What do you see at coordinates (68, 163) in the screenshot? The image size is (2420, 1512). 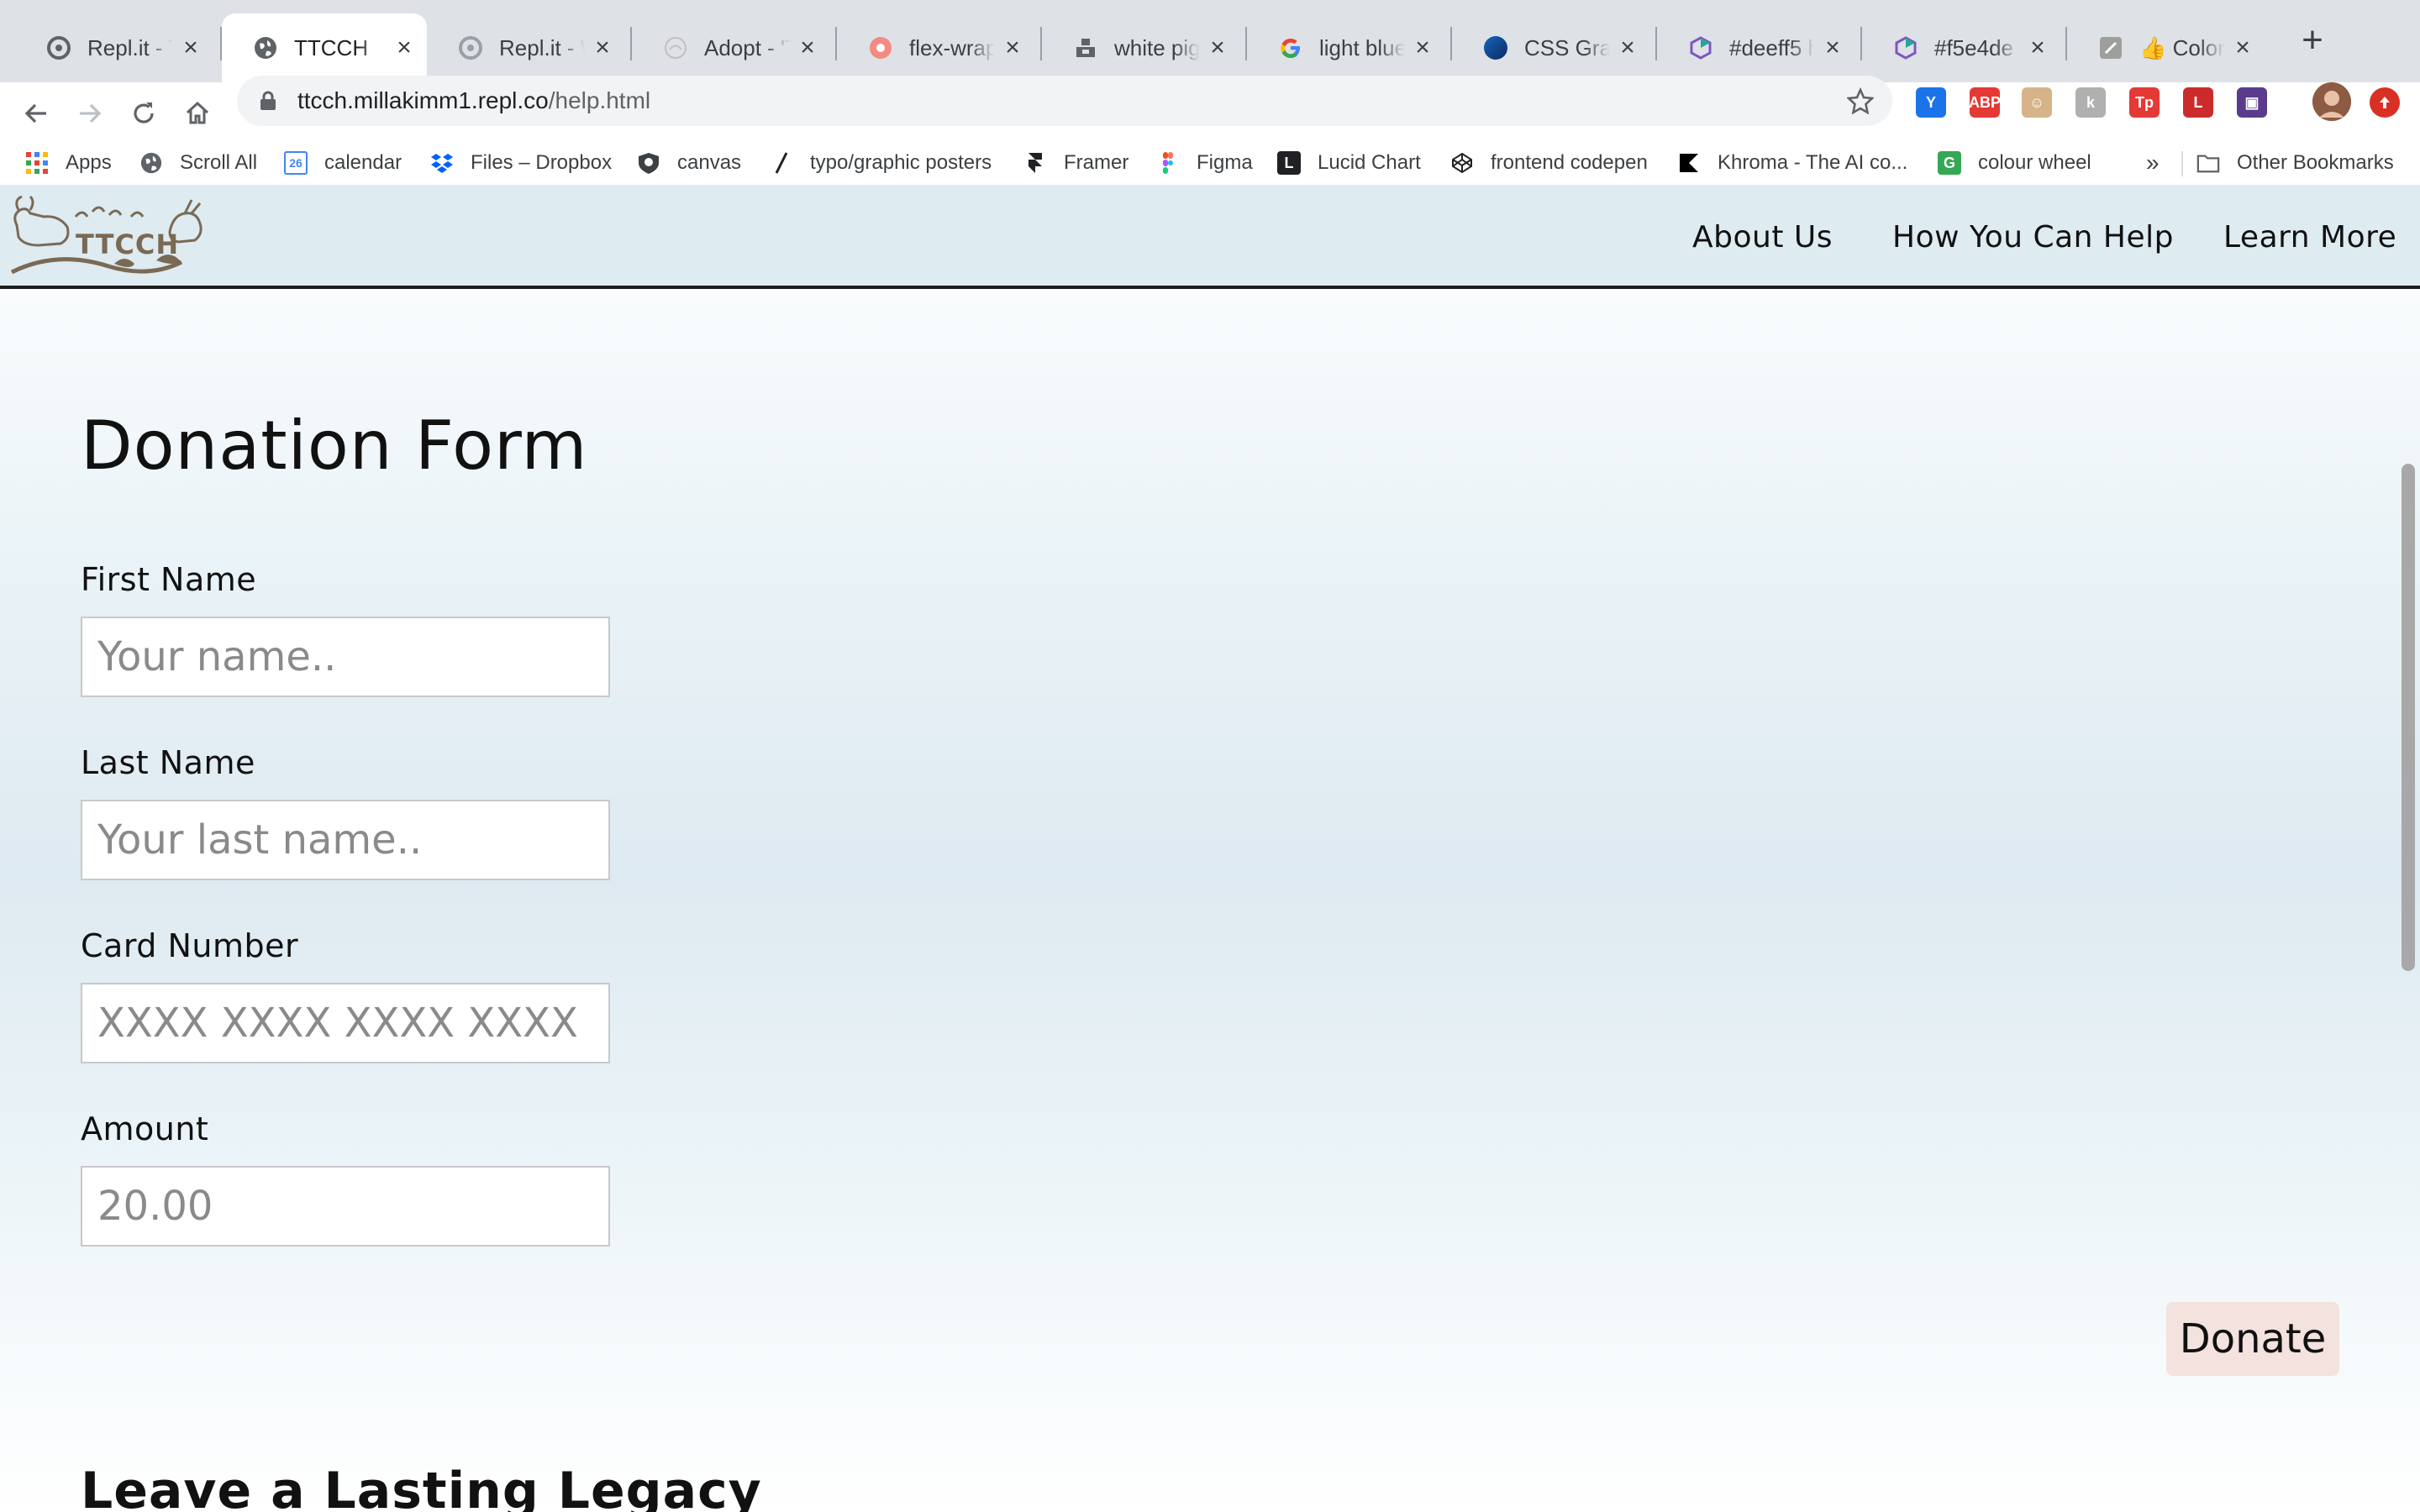 I see `bookmark-apps: Apps` at bounding box center [68, 163].